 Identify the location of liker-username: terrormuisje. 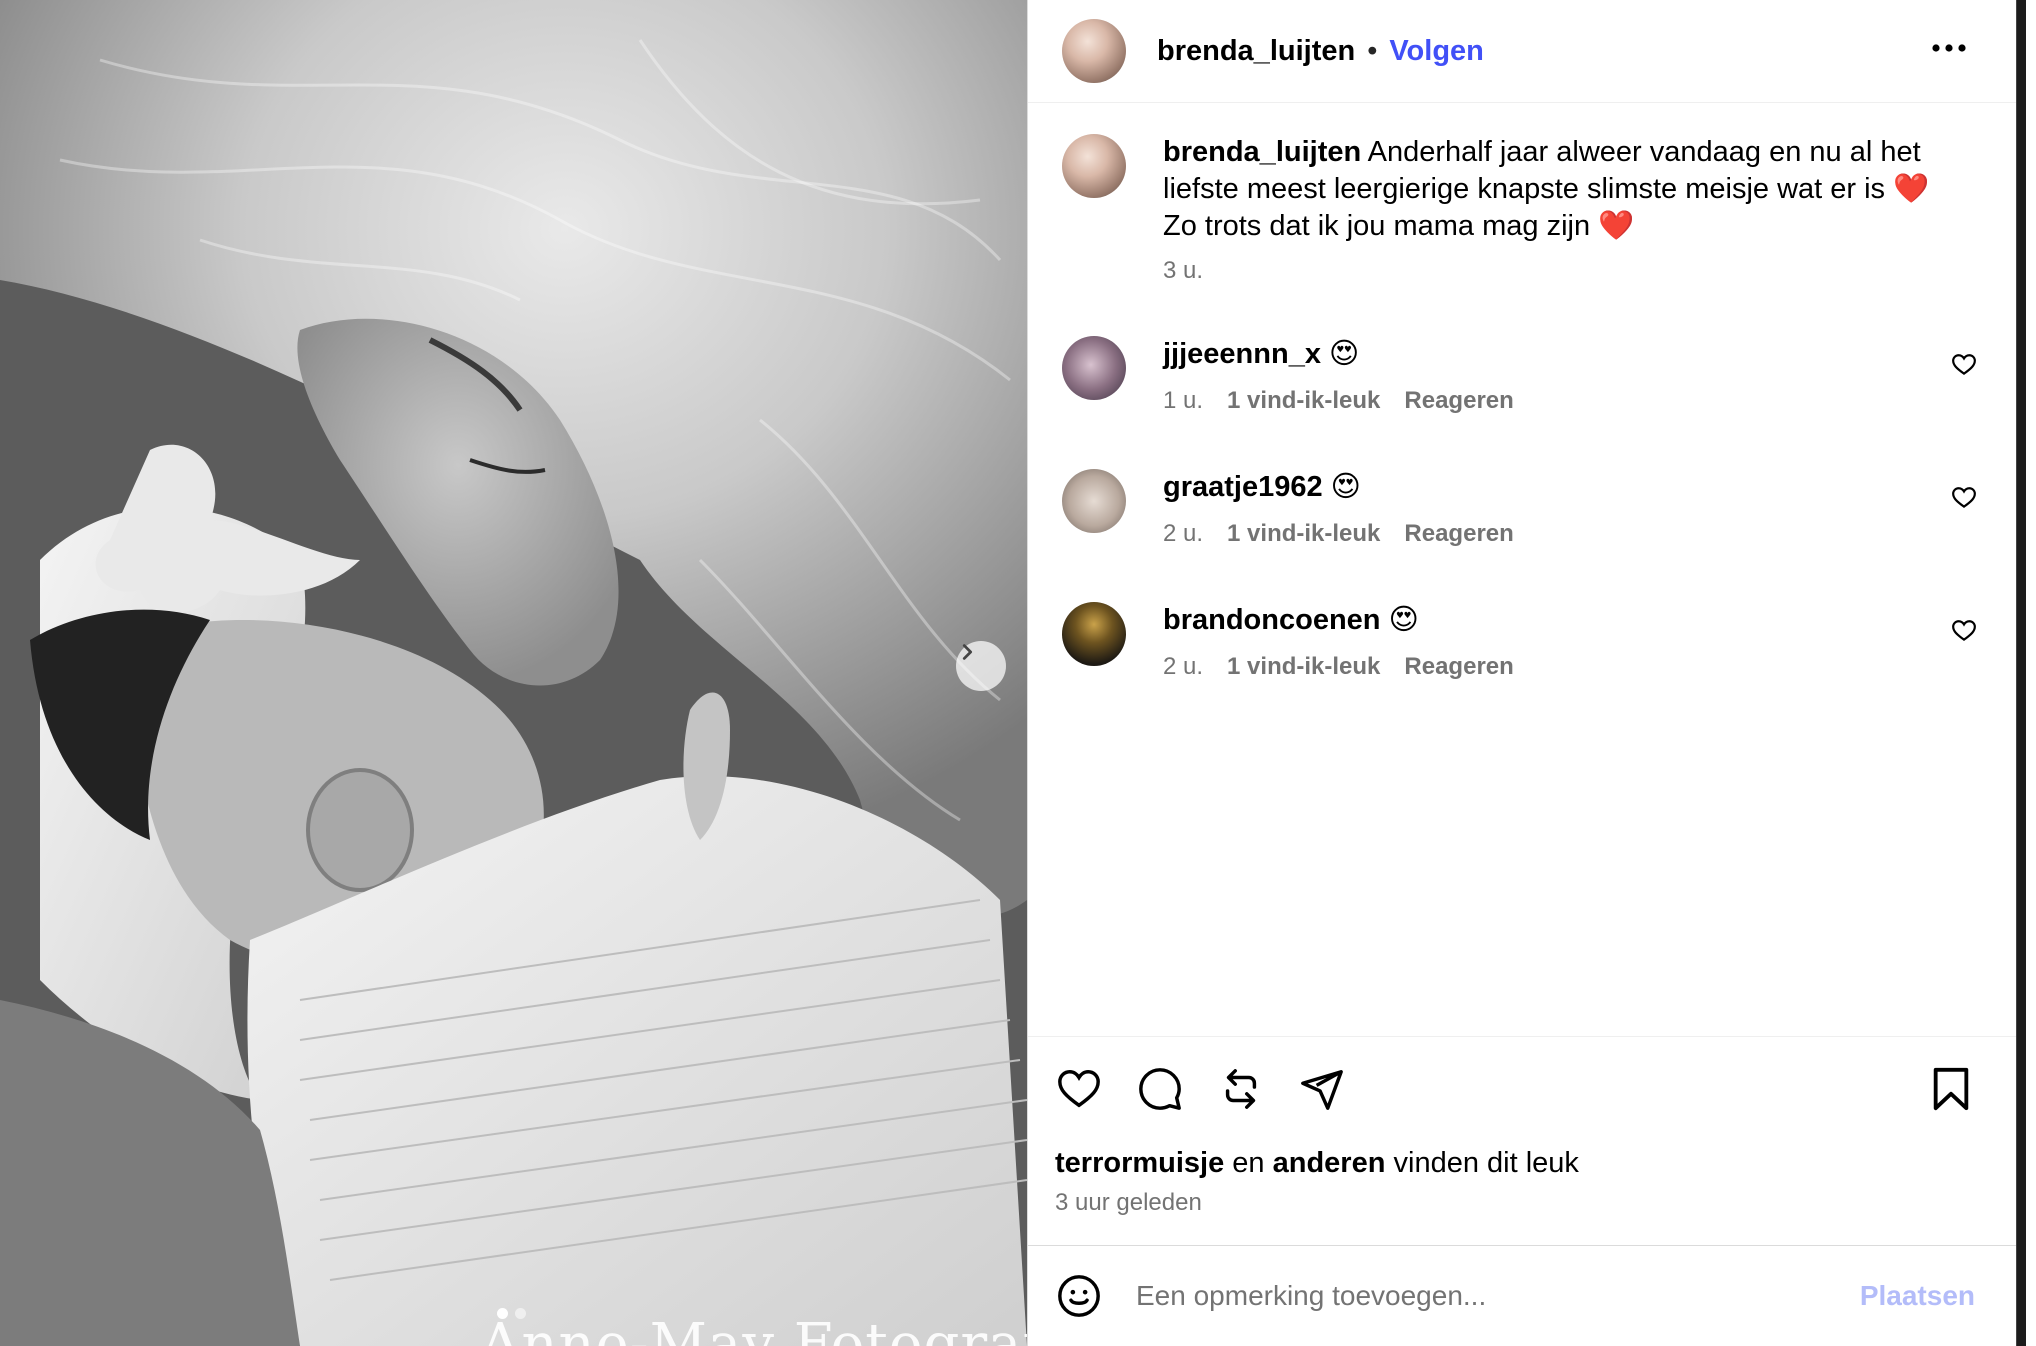
(1139, 1163).